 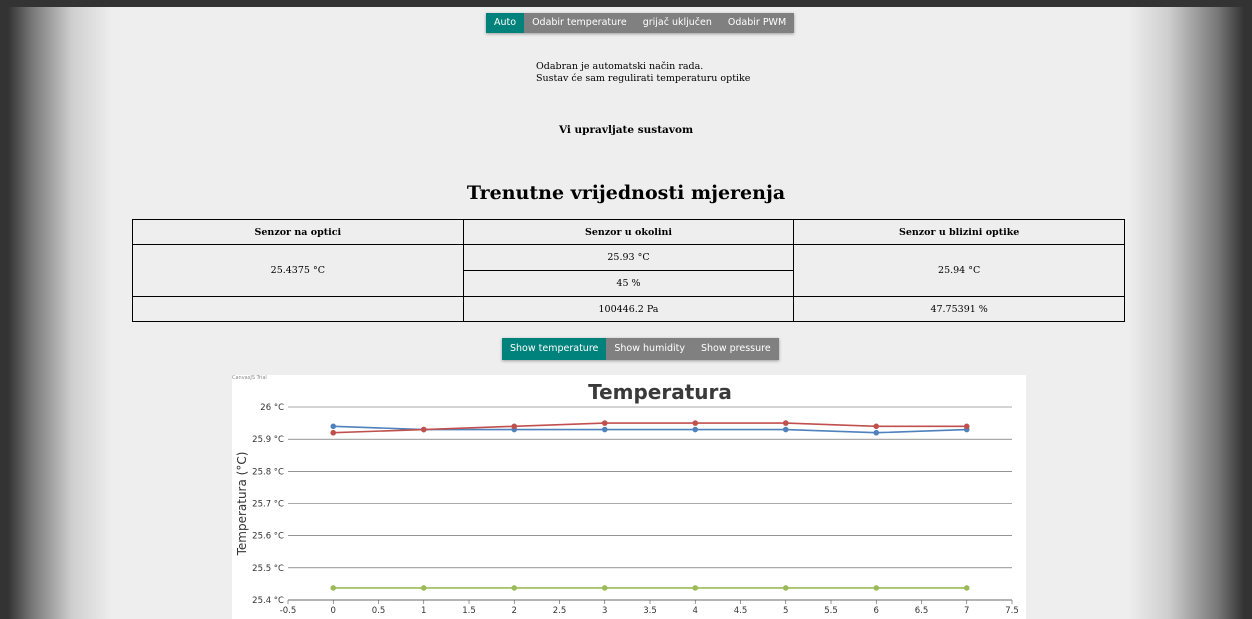 I want to click on x-tick-label: 5, so click(x=785, y=611).